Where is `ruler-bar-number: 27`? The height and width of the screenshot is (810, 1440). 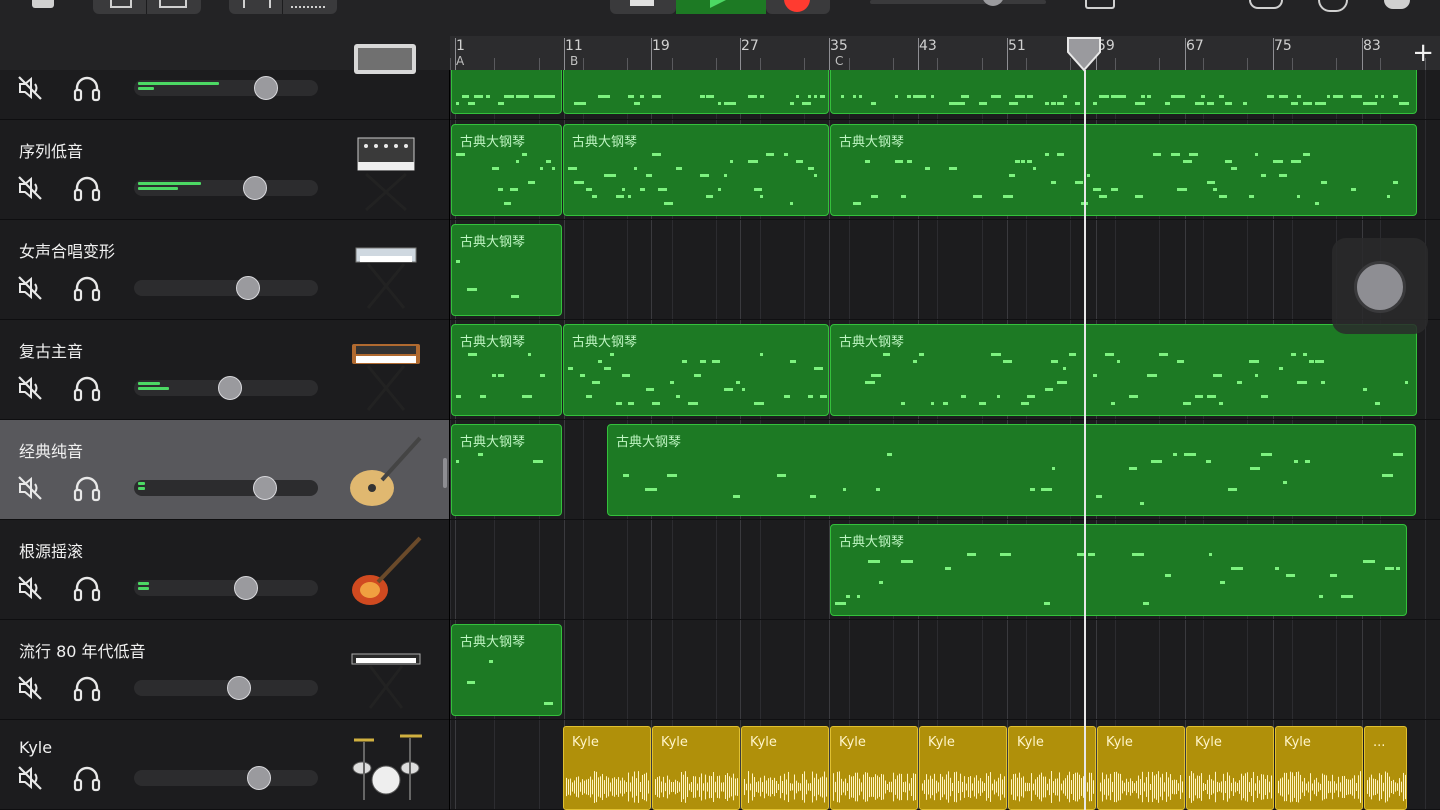 ruler-bar-number: 27 is located at coordinates (750, 46).